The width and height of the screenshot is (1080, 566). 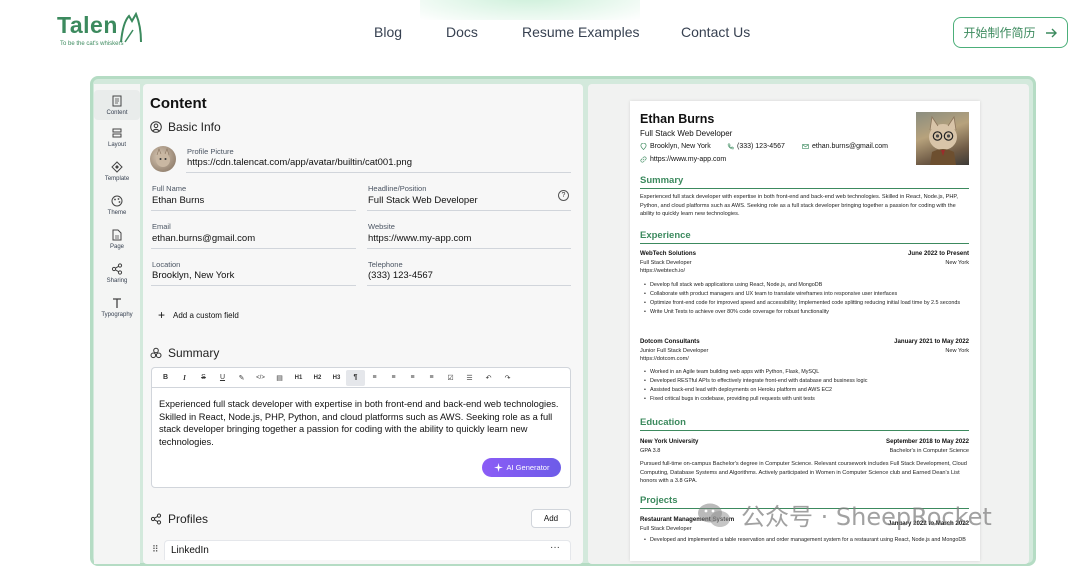 I want to click on add-custom-field-label: Add a custom field, so click(x=206, y=315).